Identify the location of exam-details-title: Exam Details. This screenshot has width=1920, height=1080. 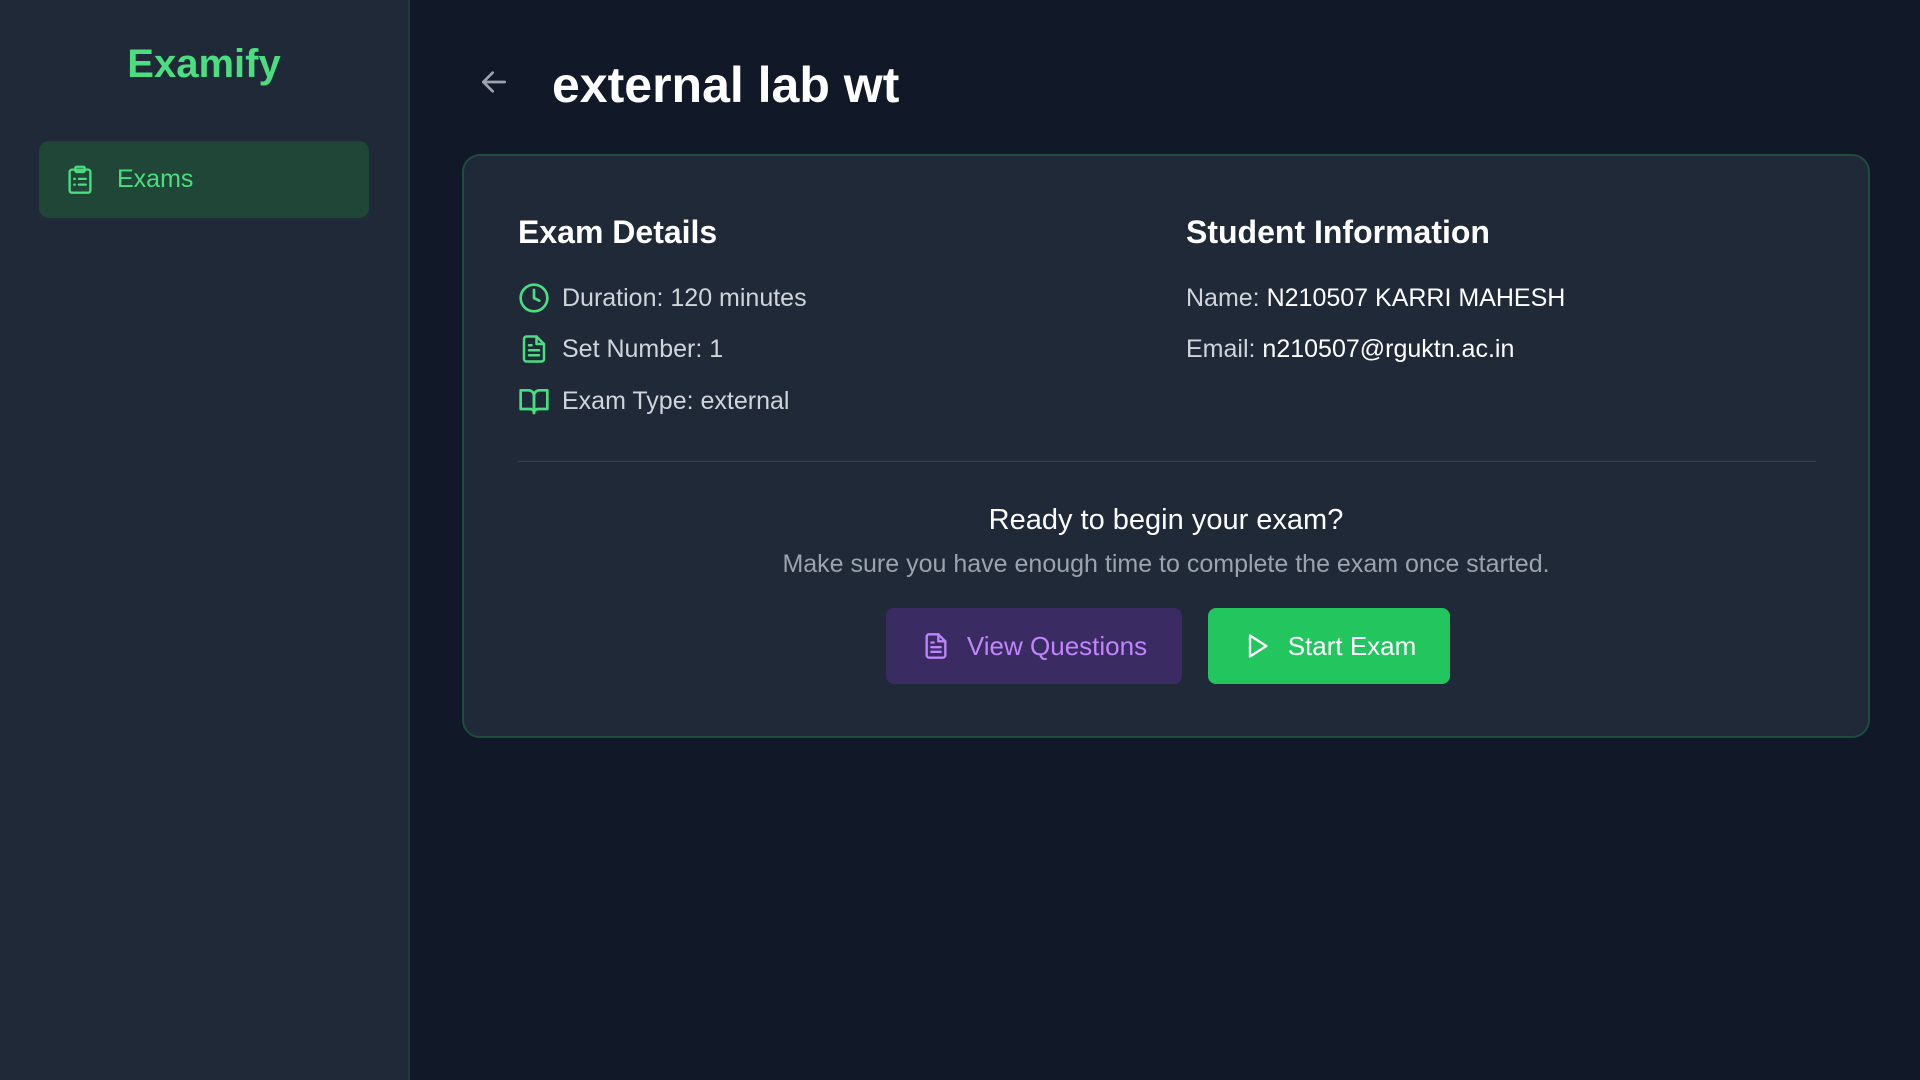
(618, 232).